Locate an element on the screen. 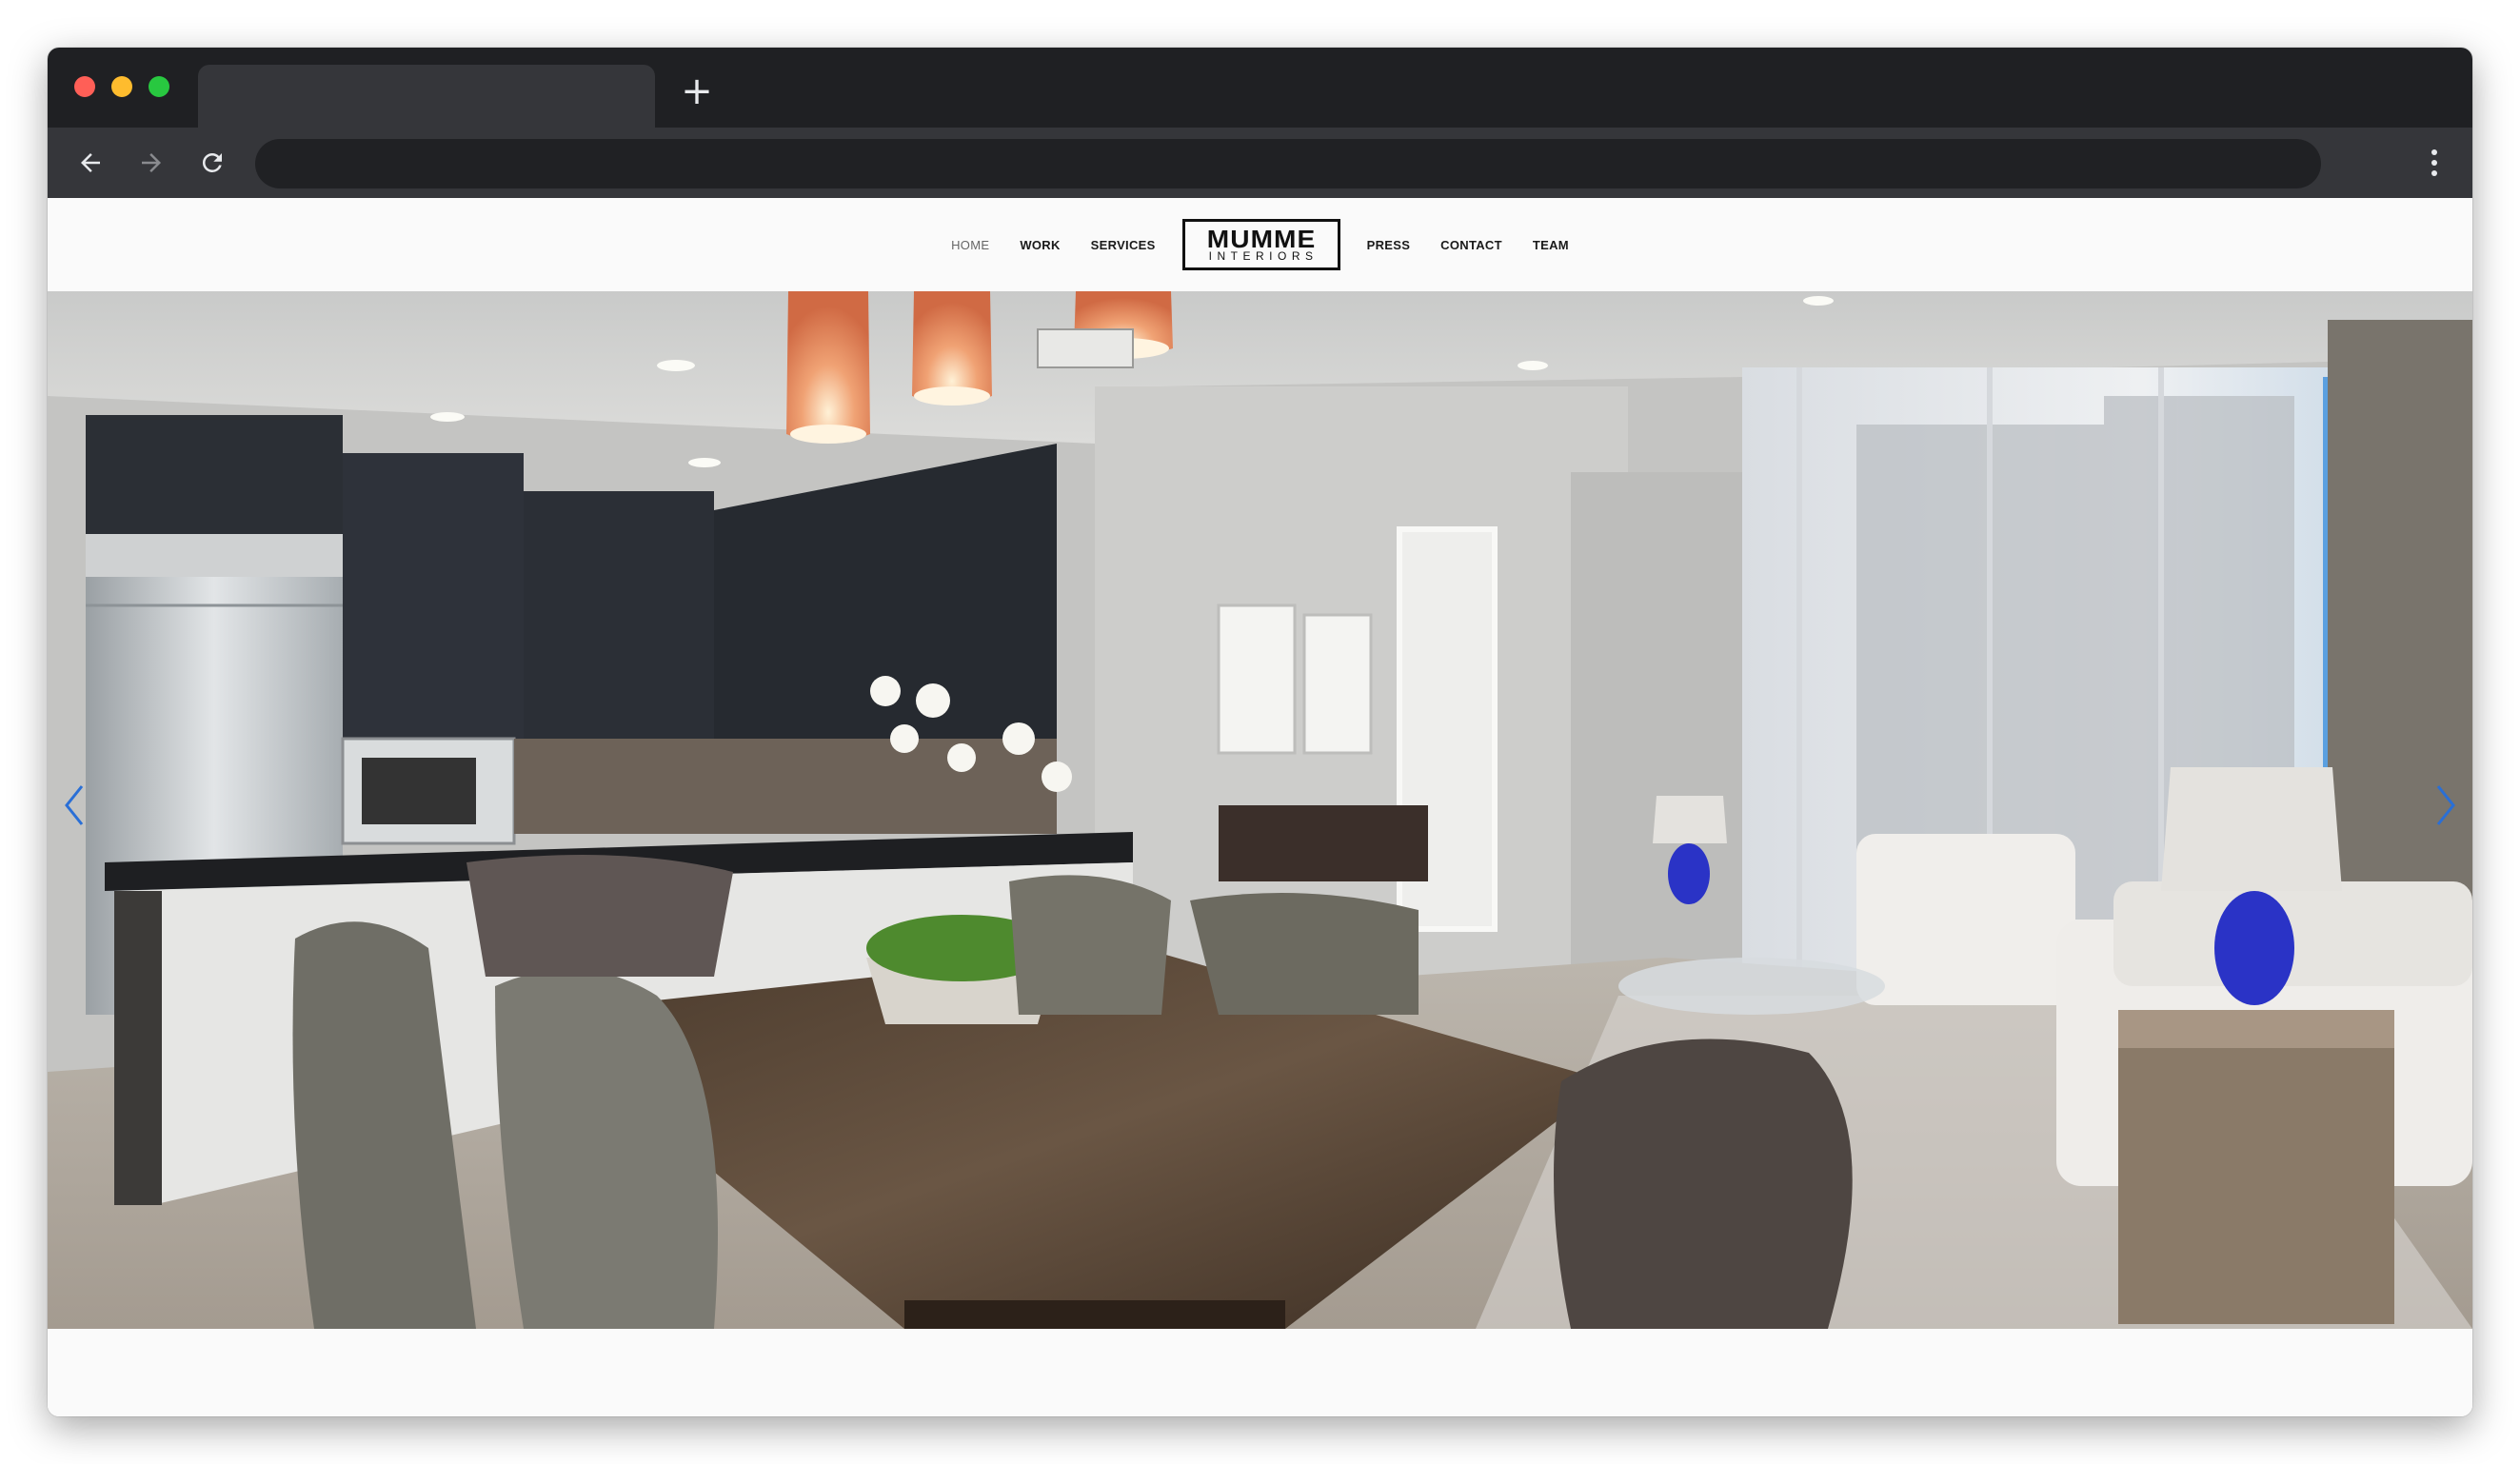 This screenshot has width=2520, height=1464. new-tab-button: + is located at coordinates (697, 91).